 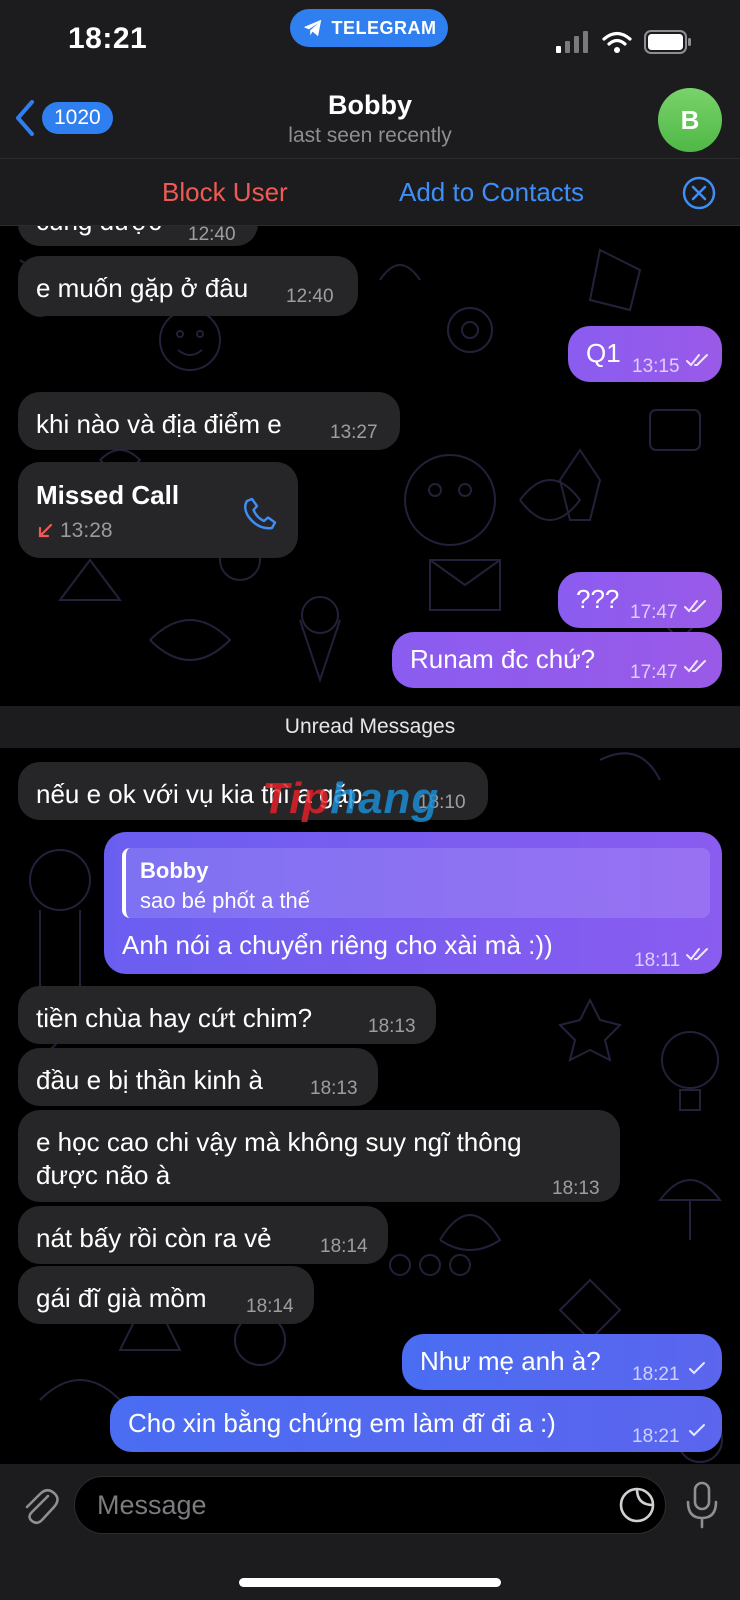 What do you see at coordinates (637, 1505) in the screenshot?
I see `sticker-icon` at bounding box center [637, 1505].